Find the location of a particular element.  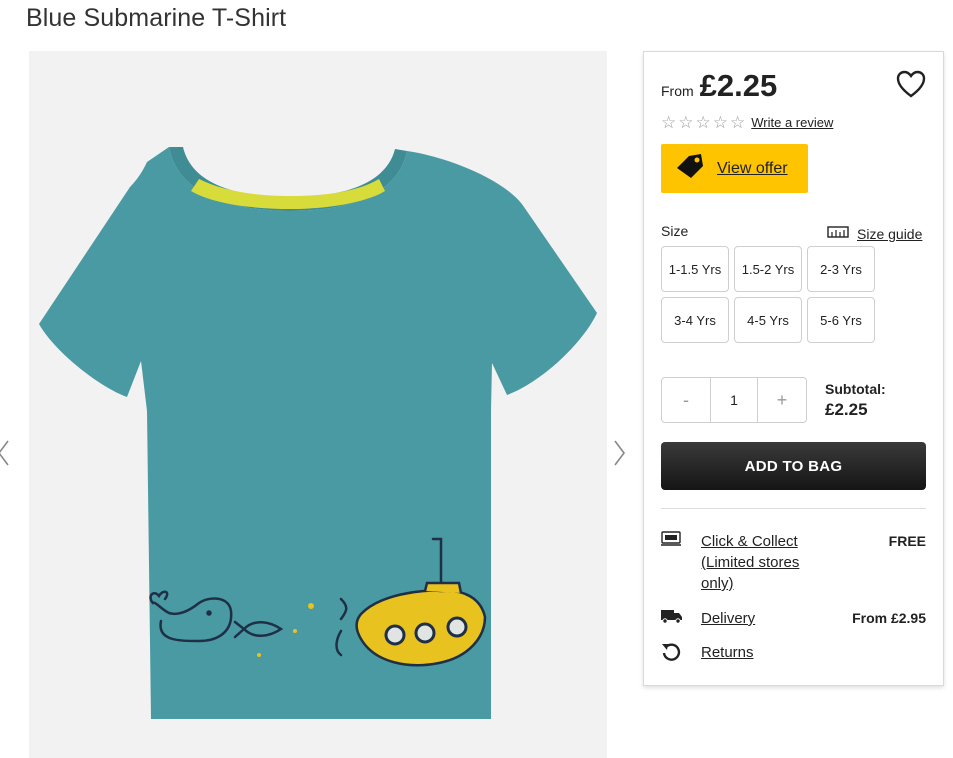

click-collect-price: FREE is located at coordinates (907, 541).